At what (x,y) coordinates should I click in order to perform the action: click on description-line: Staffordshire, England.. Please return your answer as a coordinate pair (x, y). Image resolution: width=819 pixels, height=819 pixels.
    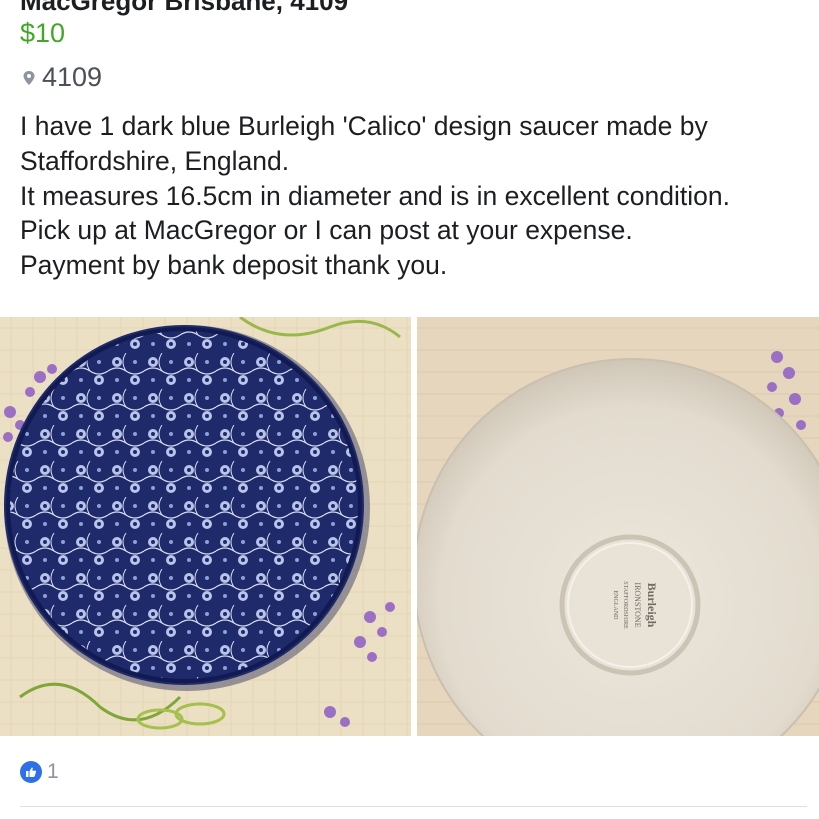
    Looking at the image, I should click on (155, 160).